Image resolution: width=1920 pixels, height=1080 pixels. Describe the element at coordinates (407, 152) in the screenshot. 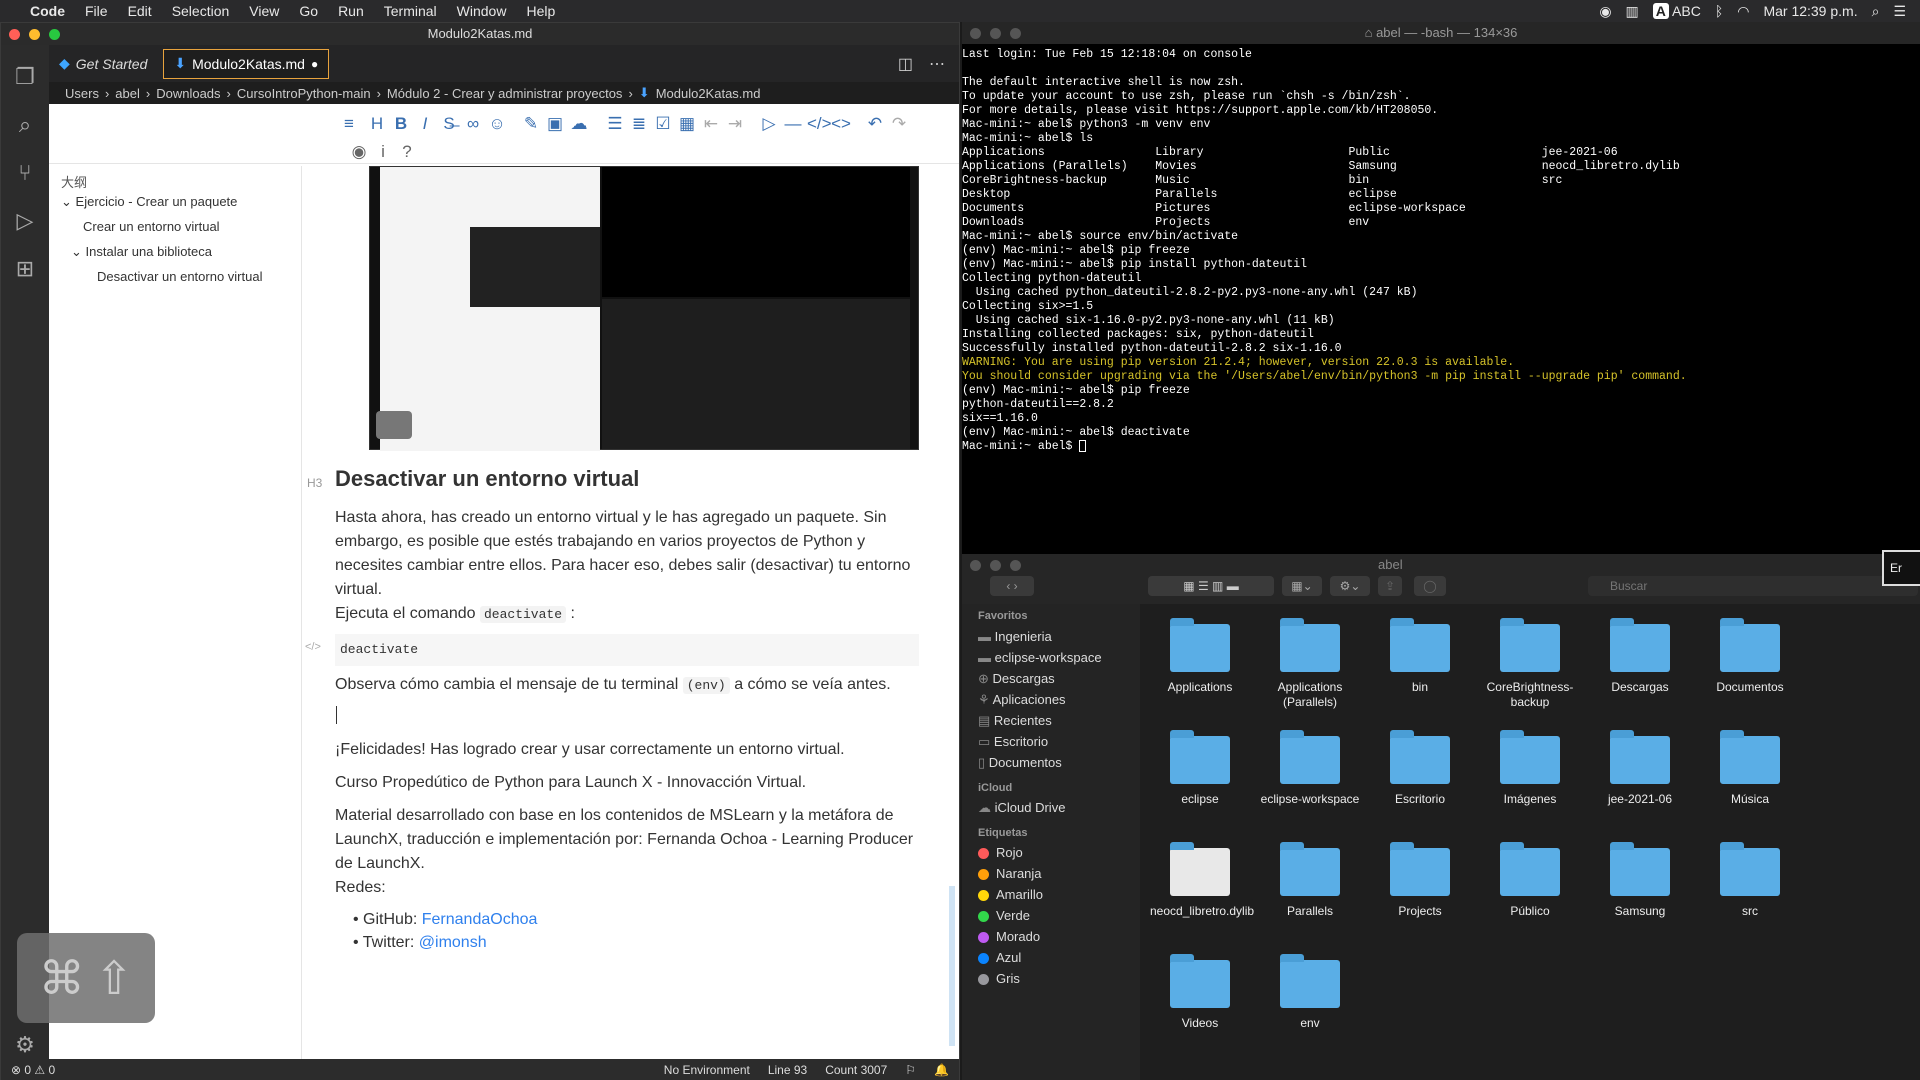

I see `help-icon: ?` at that location.